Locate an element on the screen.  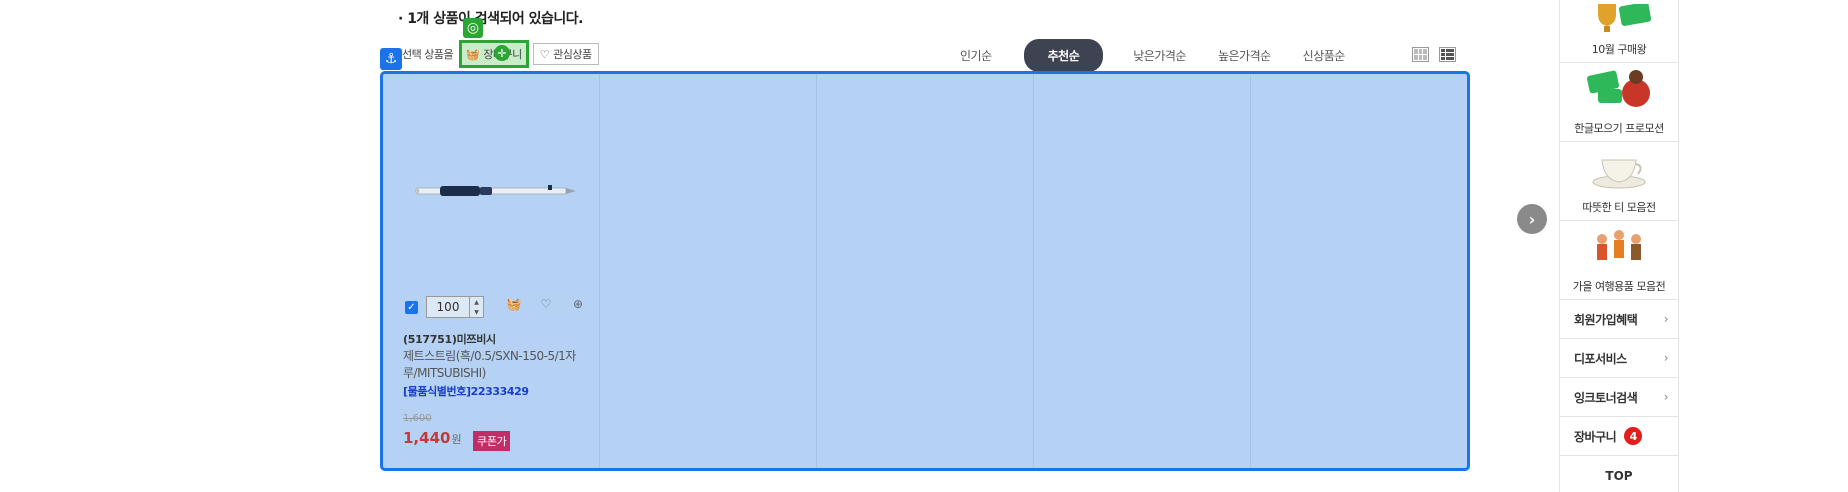
sort-high-price: 높은가격순 is located at coordinates (1244, 55).